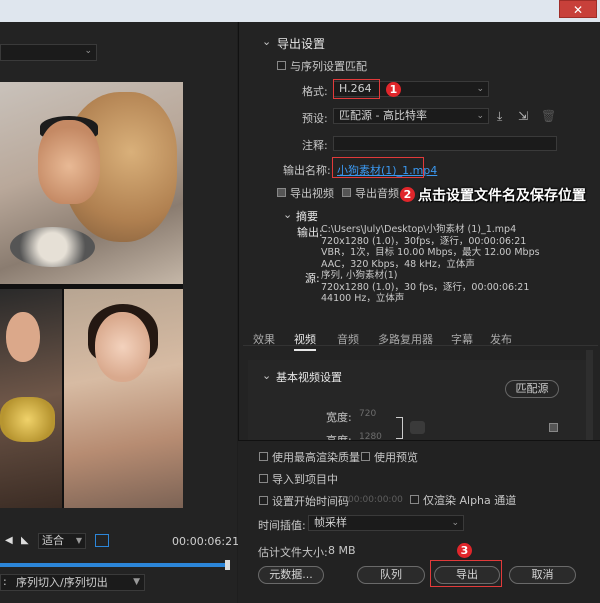 This screenshot has width=600, height=603. Describe the element at coordinates (315, 118) in the screenshot. I see `preset-label: 预设:` at that location.